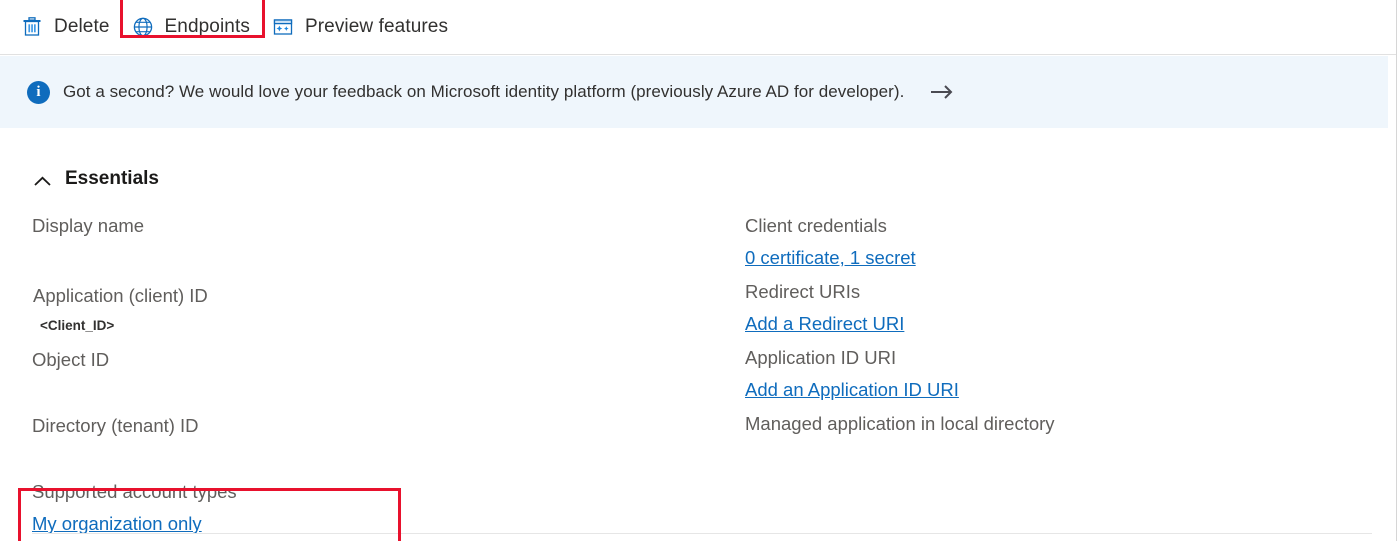 This screenshot has height=541, width=1397. I want to click on preview-features-button-label: Preview features, so click(376, 26).